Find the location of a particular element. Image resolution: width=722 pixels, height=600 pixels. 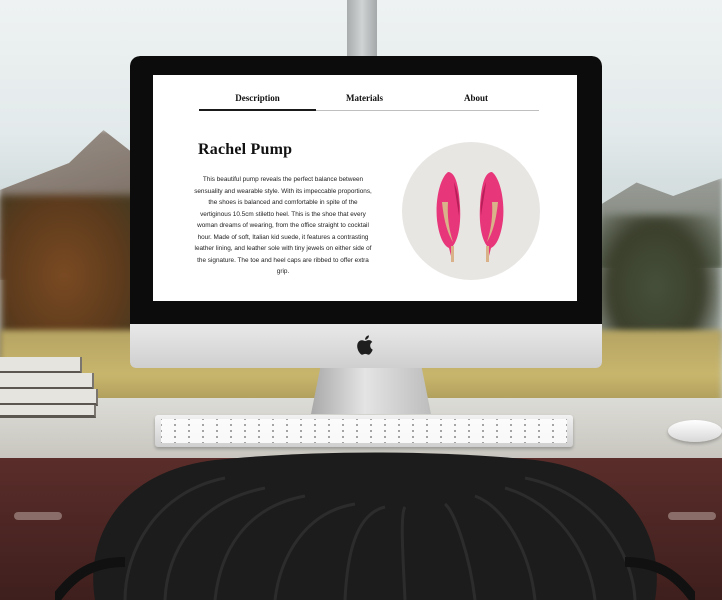

monitor-stand is located at coordinates (371, 390).